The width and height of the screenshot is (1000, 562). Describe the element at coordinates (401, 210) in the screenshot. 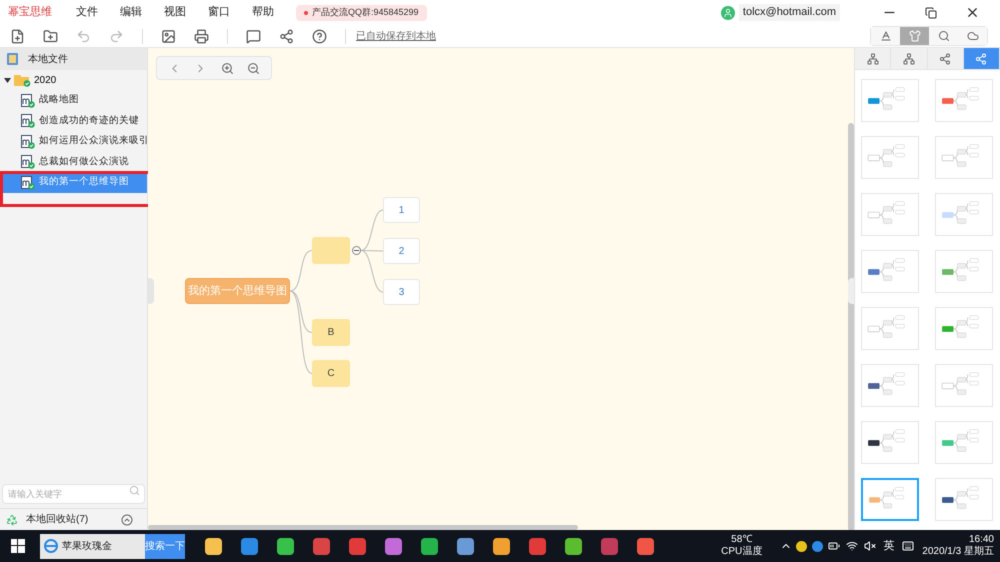

I see `subtopic-node: 1` at that location.